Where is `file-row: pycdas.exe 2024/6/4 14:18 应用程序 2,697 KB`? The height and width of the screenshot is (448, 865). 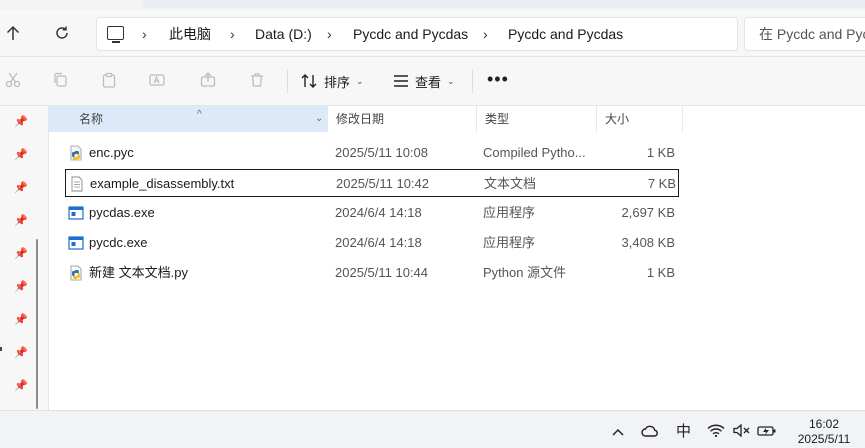
file-row: pycdas.exe 2024/6/4 14:18 应用程序 2,697 KB is located at coordinates (372, 213).